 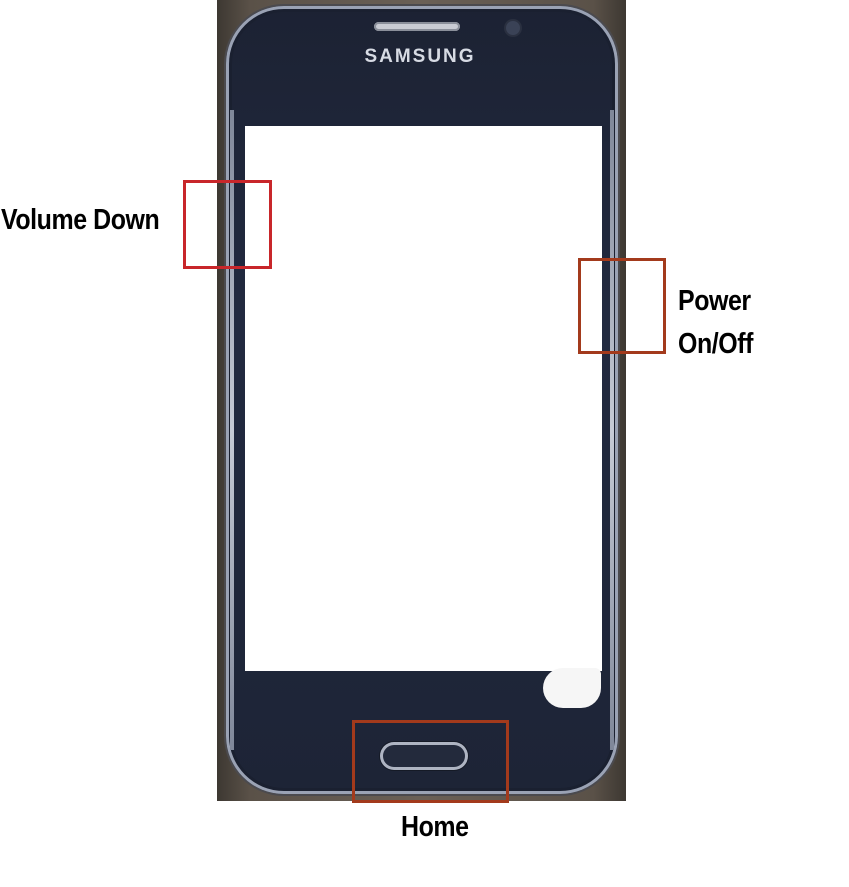 What do you see at coordinates (420, 56) in the screenshot?
I see `brand-logo: SAMSUNG` at bounding box center [420, 56].